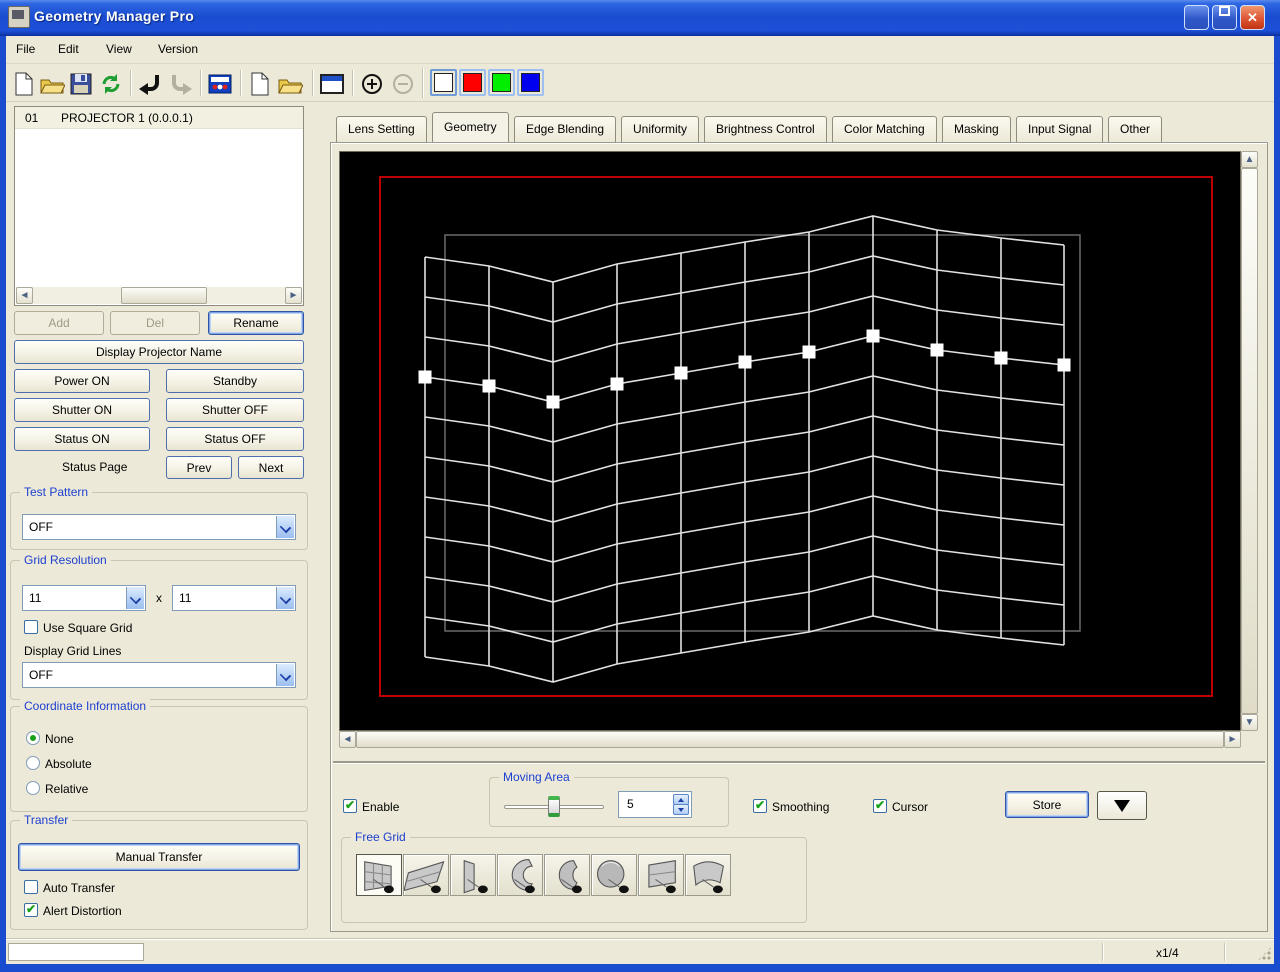 The height and width of the screenshot is (972, 1280). Describe the element at coordinates (82, 410) in the screenshot. I see `shutter-on-button: Shutter ON` at that location.